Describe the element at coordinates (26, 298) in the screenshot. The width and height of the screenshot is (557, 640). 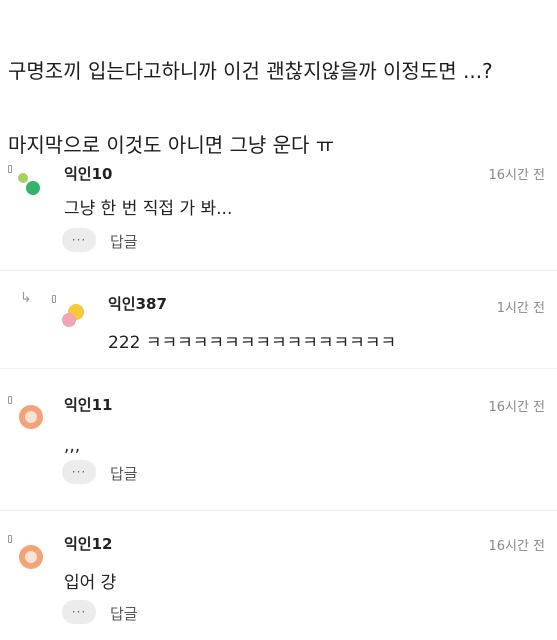
I see `reply-arrow-icon: ↳` at that location.